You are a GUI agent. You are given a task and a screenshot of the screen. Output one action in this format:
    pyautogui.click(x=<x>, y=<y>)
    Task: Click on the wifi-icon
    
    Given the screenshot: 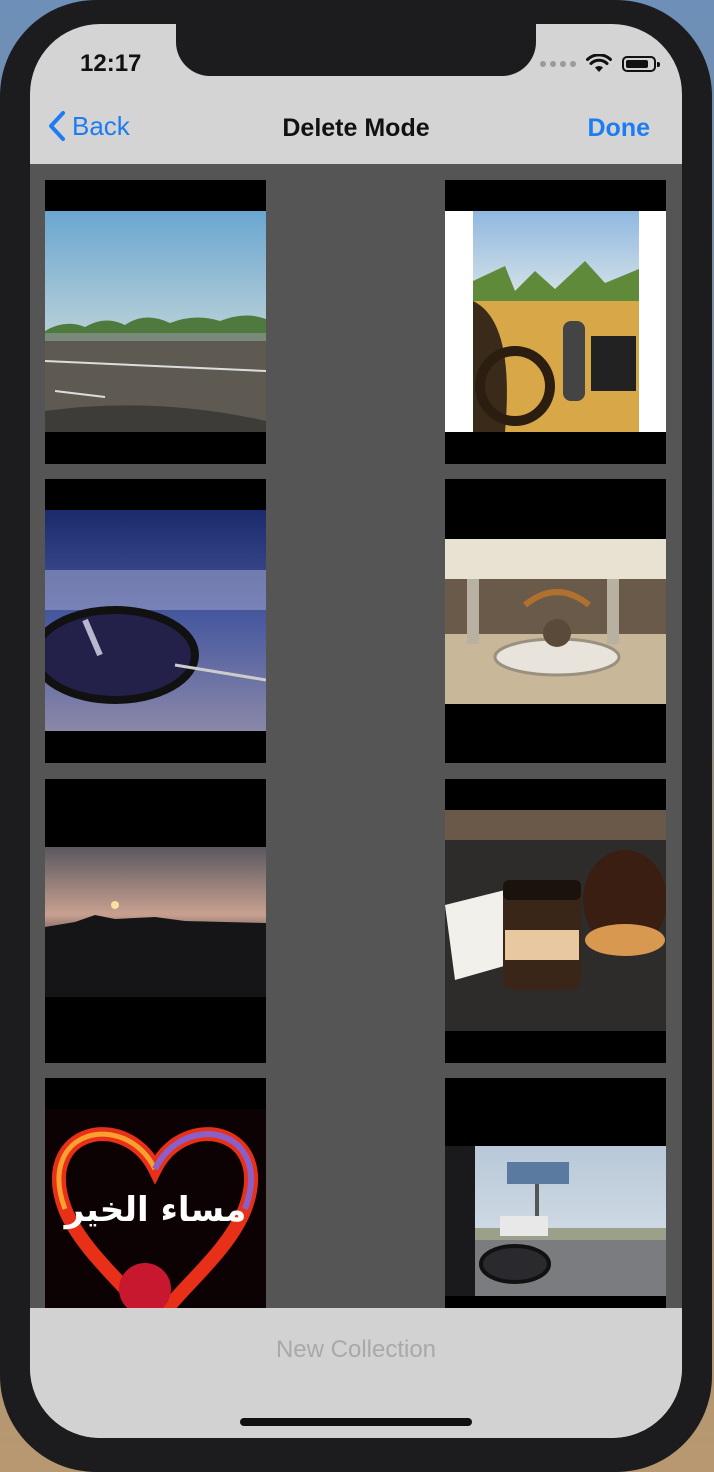 What is the action you would take?
    pyautogui.click(x=599, y=63)
    